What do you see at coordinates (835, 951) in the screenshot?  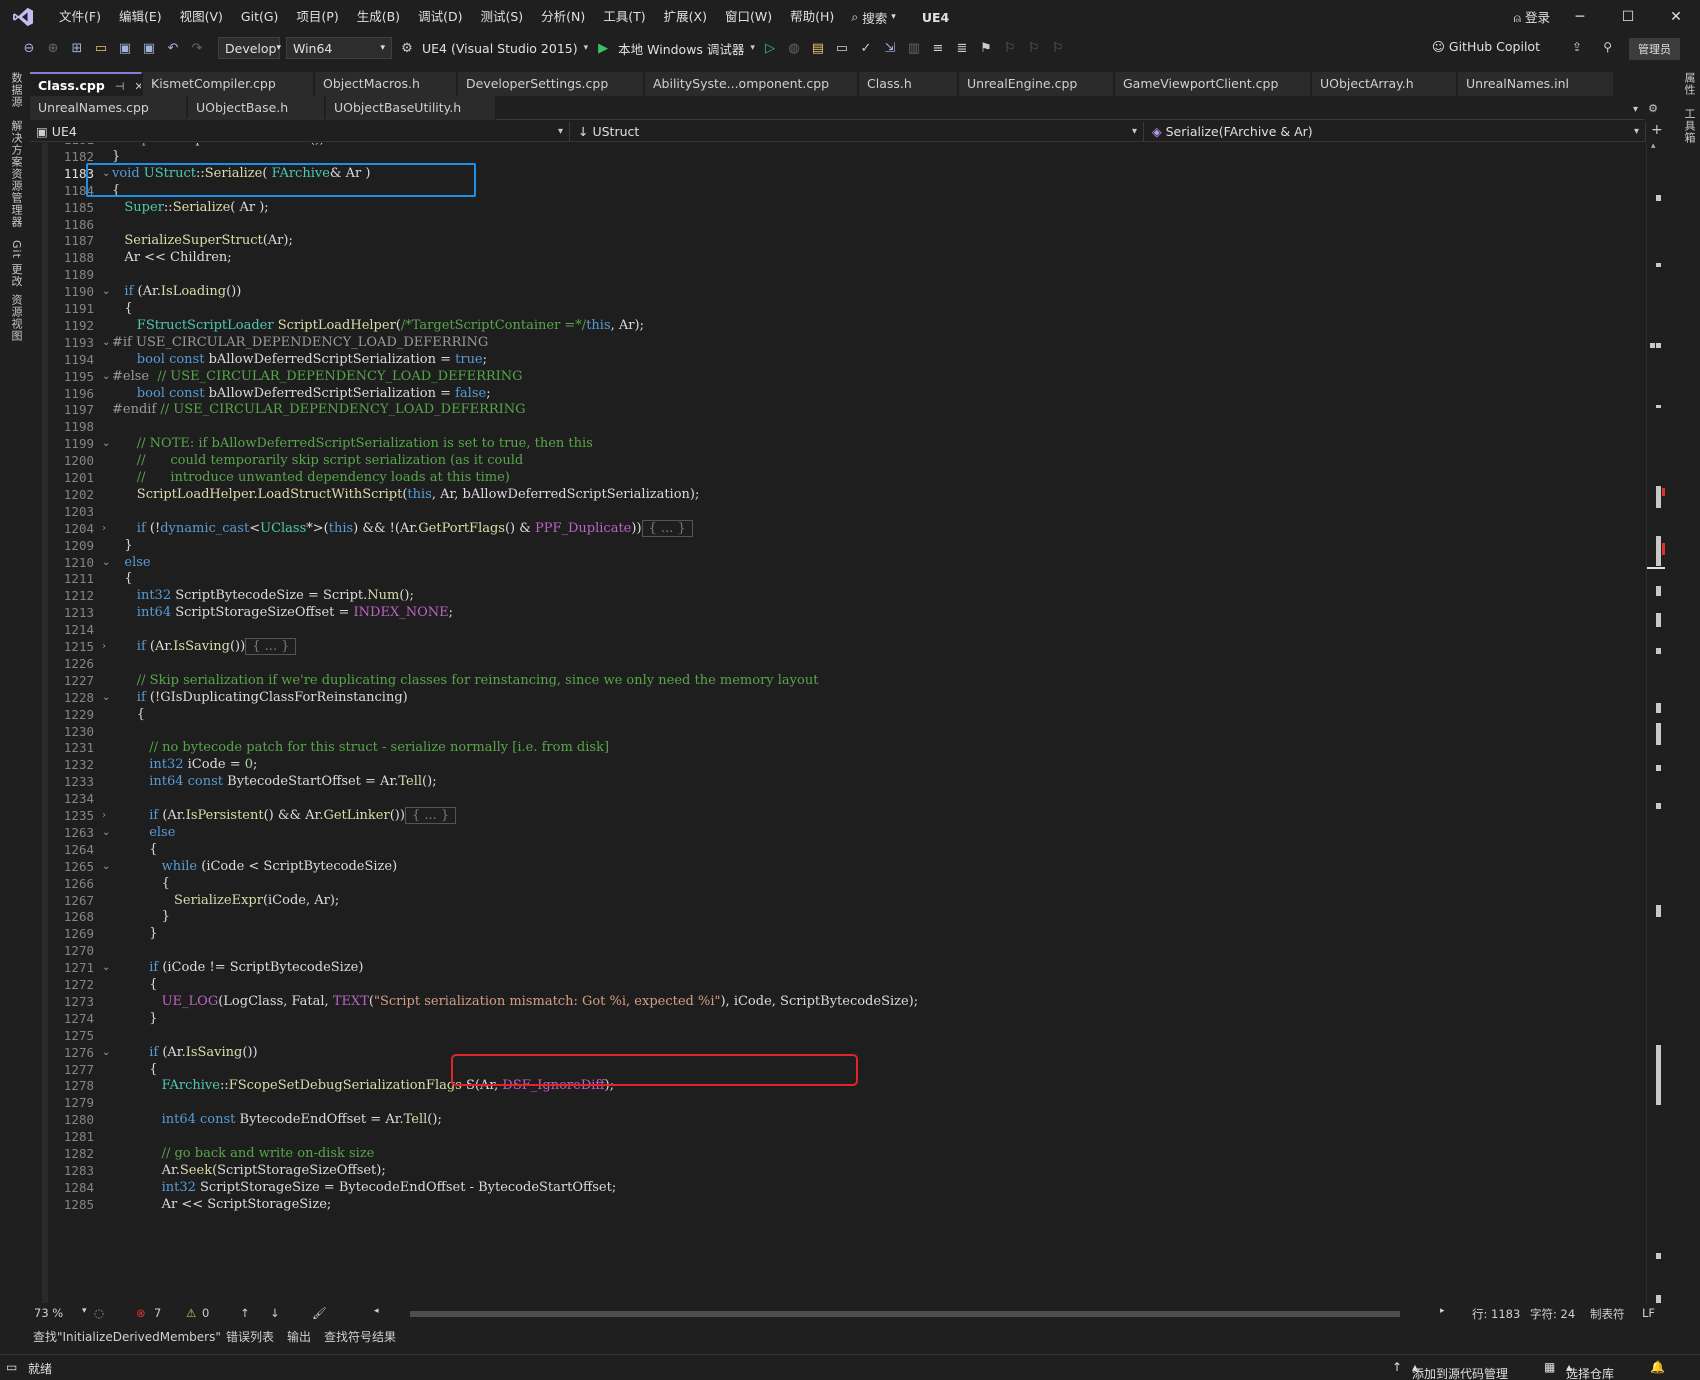 I see `code-line: 1270` at bounding box center [835, 951].